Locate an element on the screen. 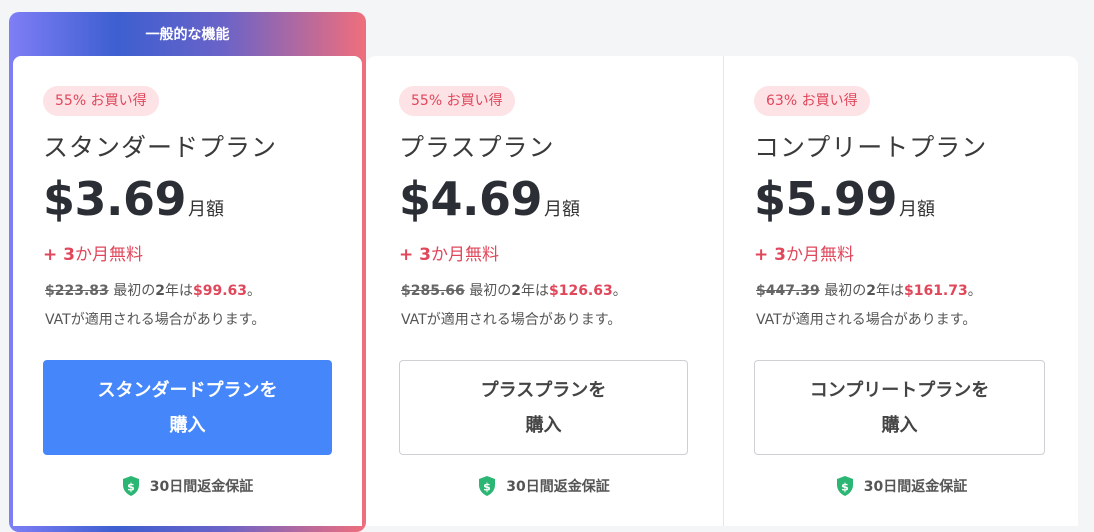 The width and height of the screenshot is (1094, 532). old-price: $223.83 is located at coordinates (77, 291).